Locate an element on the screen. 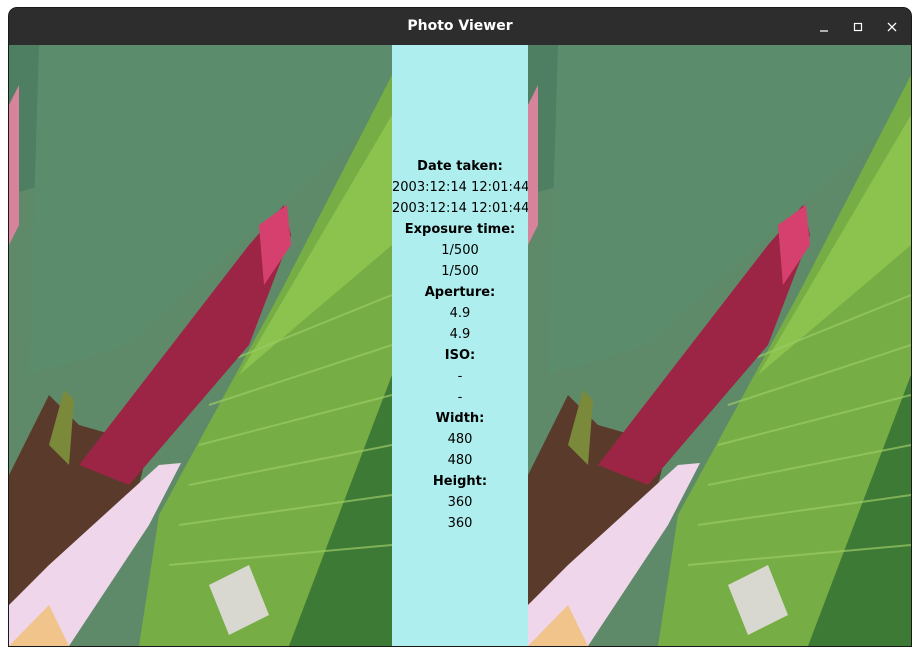 The height and width of the screenshot is (655, 920). title-bar: Photo Viewer is located at coordinates (460, 26).